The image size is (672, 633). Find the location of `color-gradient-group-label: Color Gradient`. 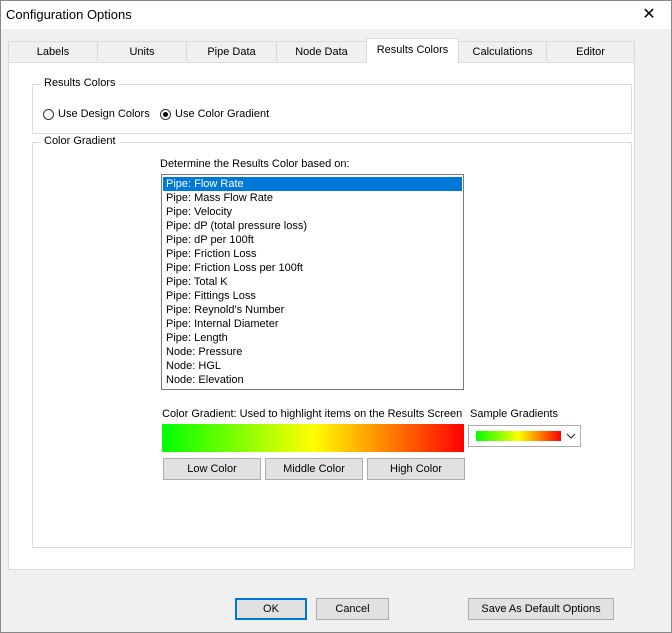

color-gradient-group-label: Color Gradient is located at coordinates (80, 141).